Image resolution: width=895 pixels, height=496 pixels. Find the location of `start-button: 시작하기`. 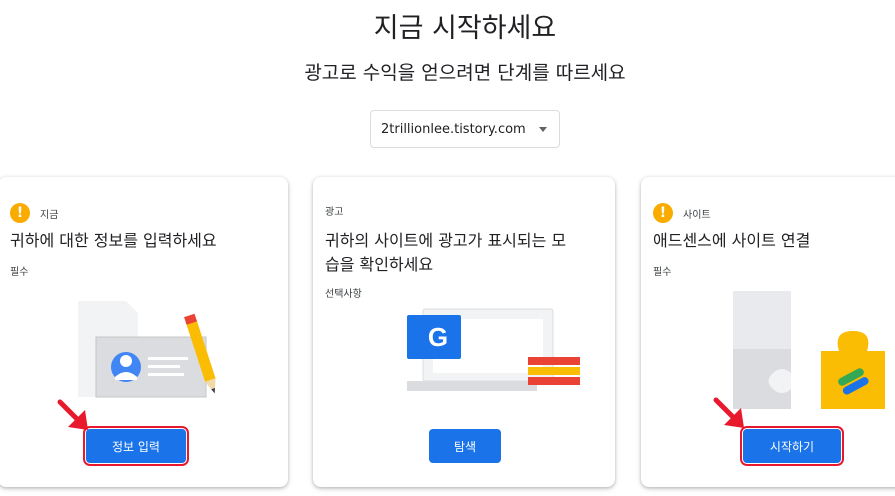

start-button: 시작하기 is located at coordinates (792, 446).